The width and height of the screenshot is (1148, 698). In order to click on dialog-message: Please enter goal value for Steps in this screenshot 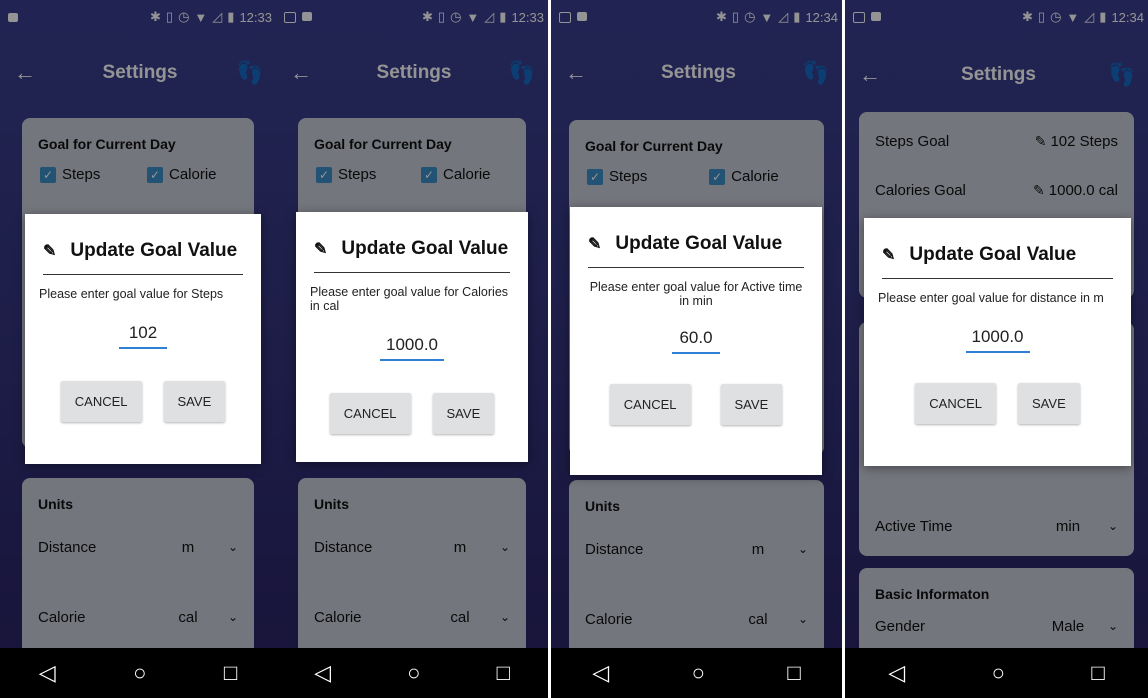, I will do `click(131, 294)`.